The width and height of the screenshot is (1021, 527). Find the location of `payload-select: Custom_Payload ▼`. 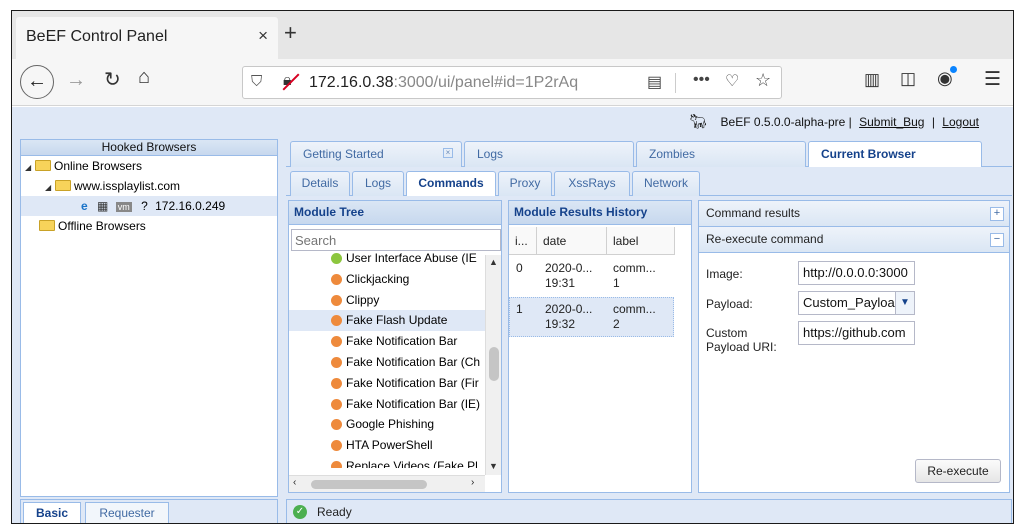

payload-select: Custom_Payload ▼ is located at coordinates (856, 303).